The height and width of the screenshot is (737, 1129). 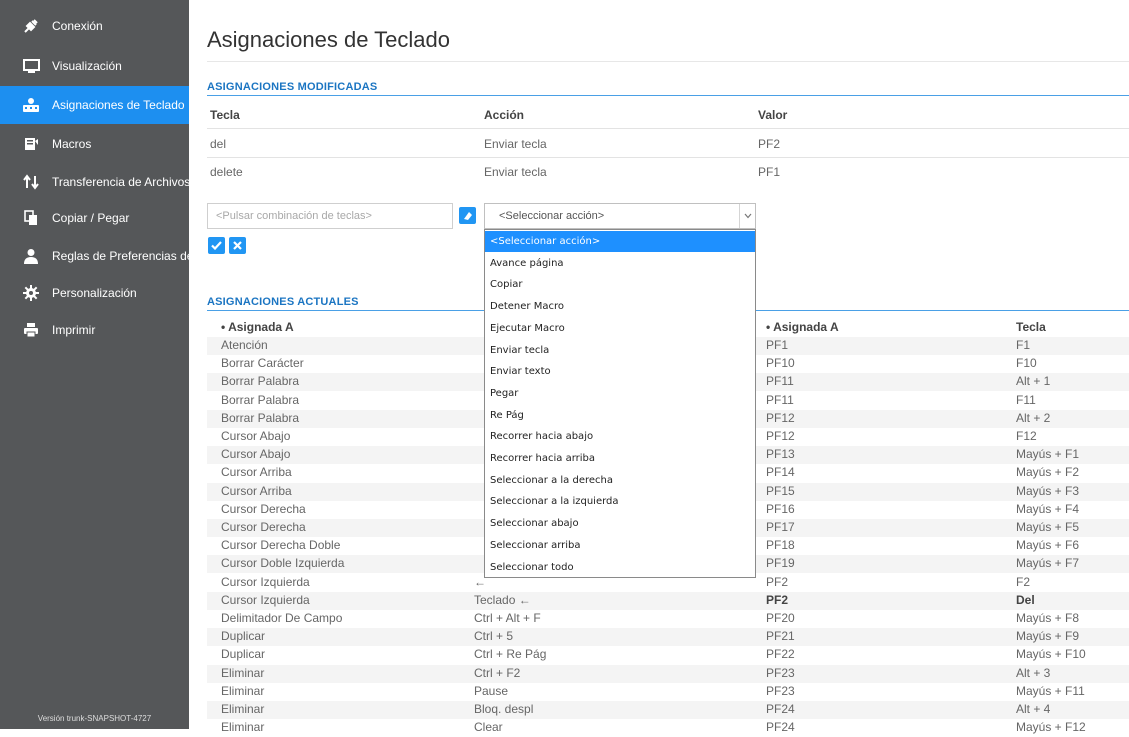 I want to click on action-select: <Seleccionar acción>, so click(x=620, y=216).